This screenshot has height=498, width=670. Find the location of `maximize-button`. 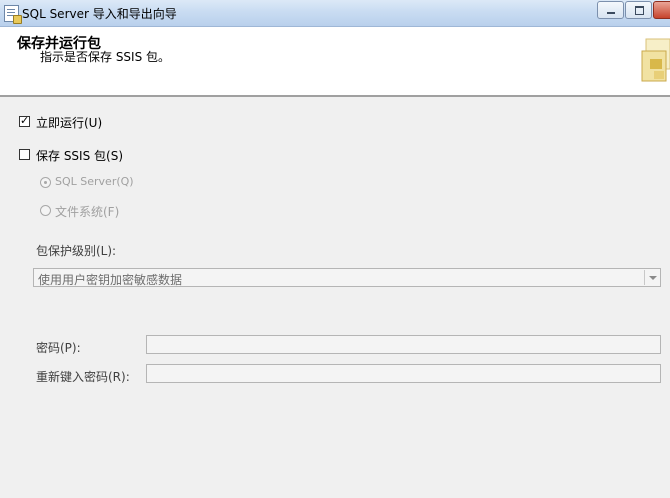

maximize-button is located at coordinates (638, 10).